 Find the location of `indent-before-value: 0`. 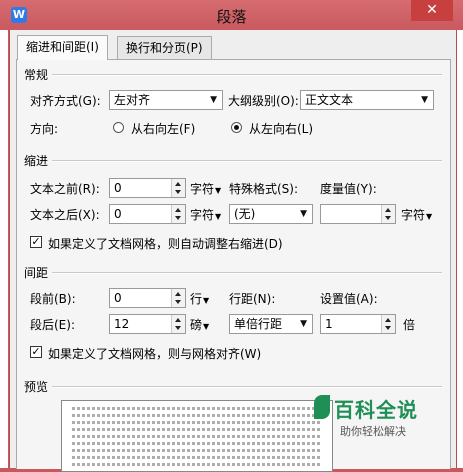

indent-before-value: 0 is located at coordinates (118, 188).